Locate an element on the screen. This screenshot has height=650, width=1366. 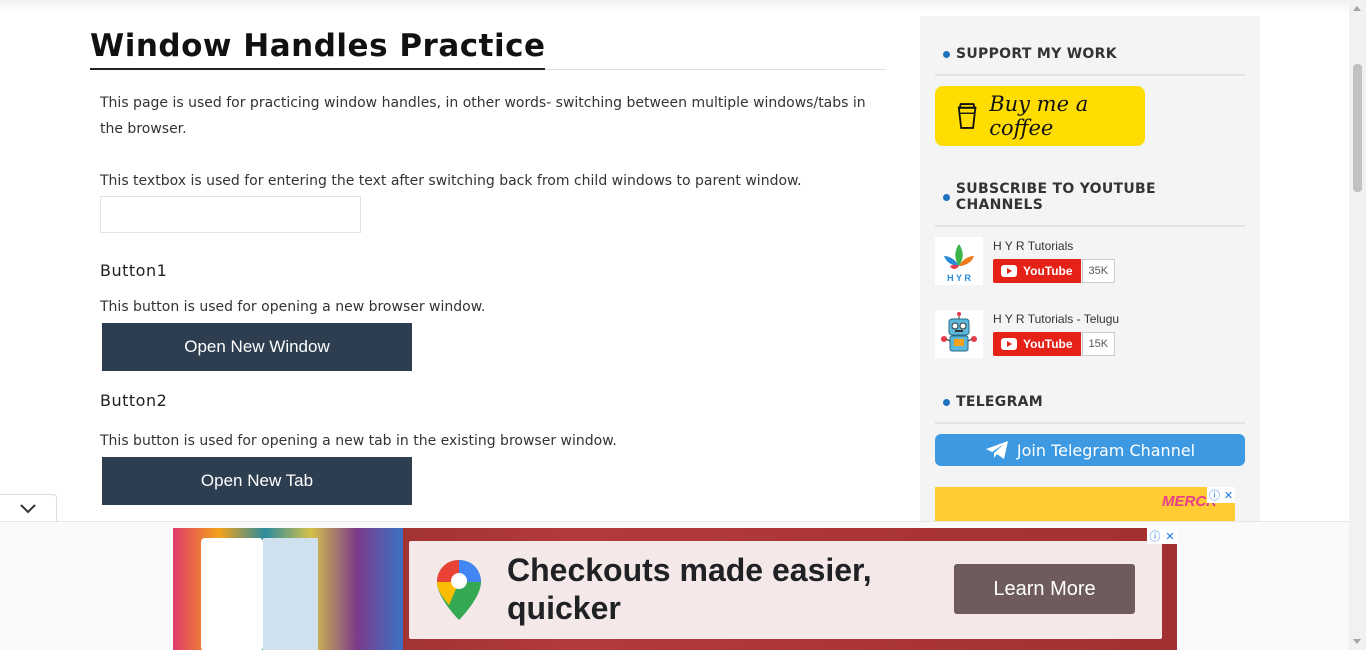
telegram-heading-label: TELEGRAM is located at coordinates (1000, 402).